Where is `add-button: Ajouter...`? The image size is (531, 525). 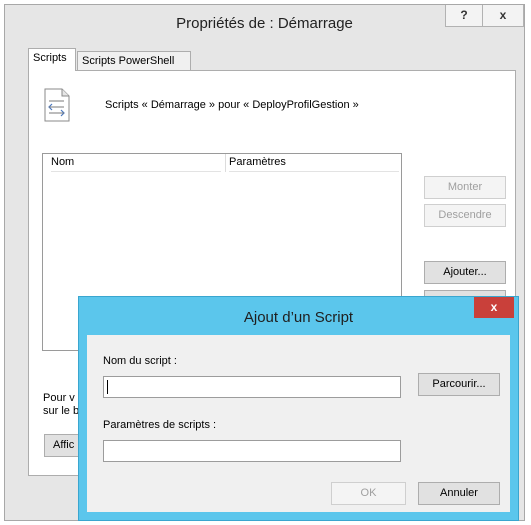
add-button: Ajouter... is located at coordinates (465, 272).